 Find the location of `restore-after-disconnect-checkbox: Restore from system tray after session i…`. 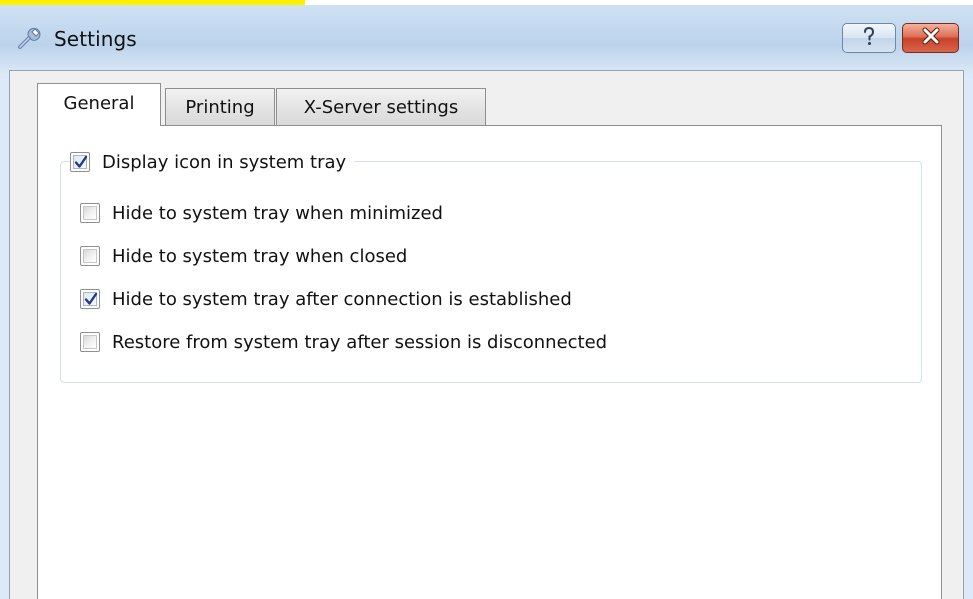

restore-after-disconnect-checkbox: Restore from system tray after session i… is located at coordinates (343, 342).